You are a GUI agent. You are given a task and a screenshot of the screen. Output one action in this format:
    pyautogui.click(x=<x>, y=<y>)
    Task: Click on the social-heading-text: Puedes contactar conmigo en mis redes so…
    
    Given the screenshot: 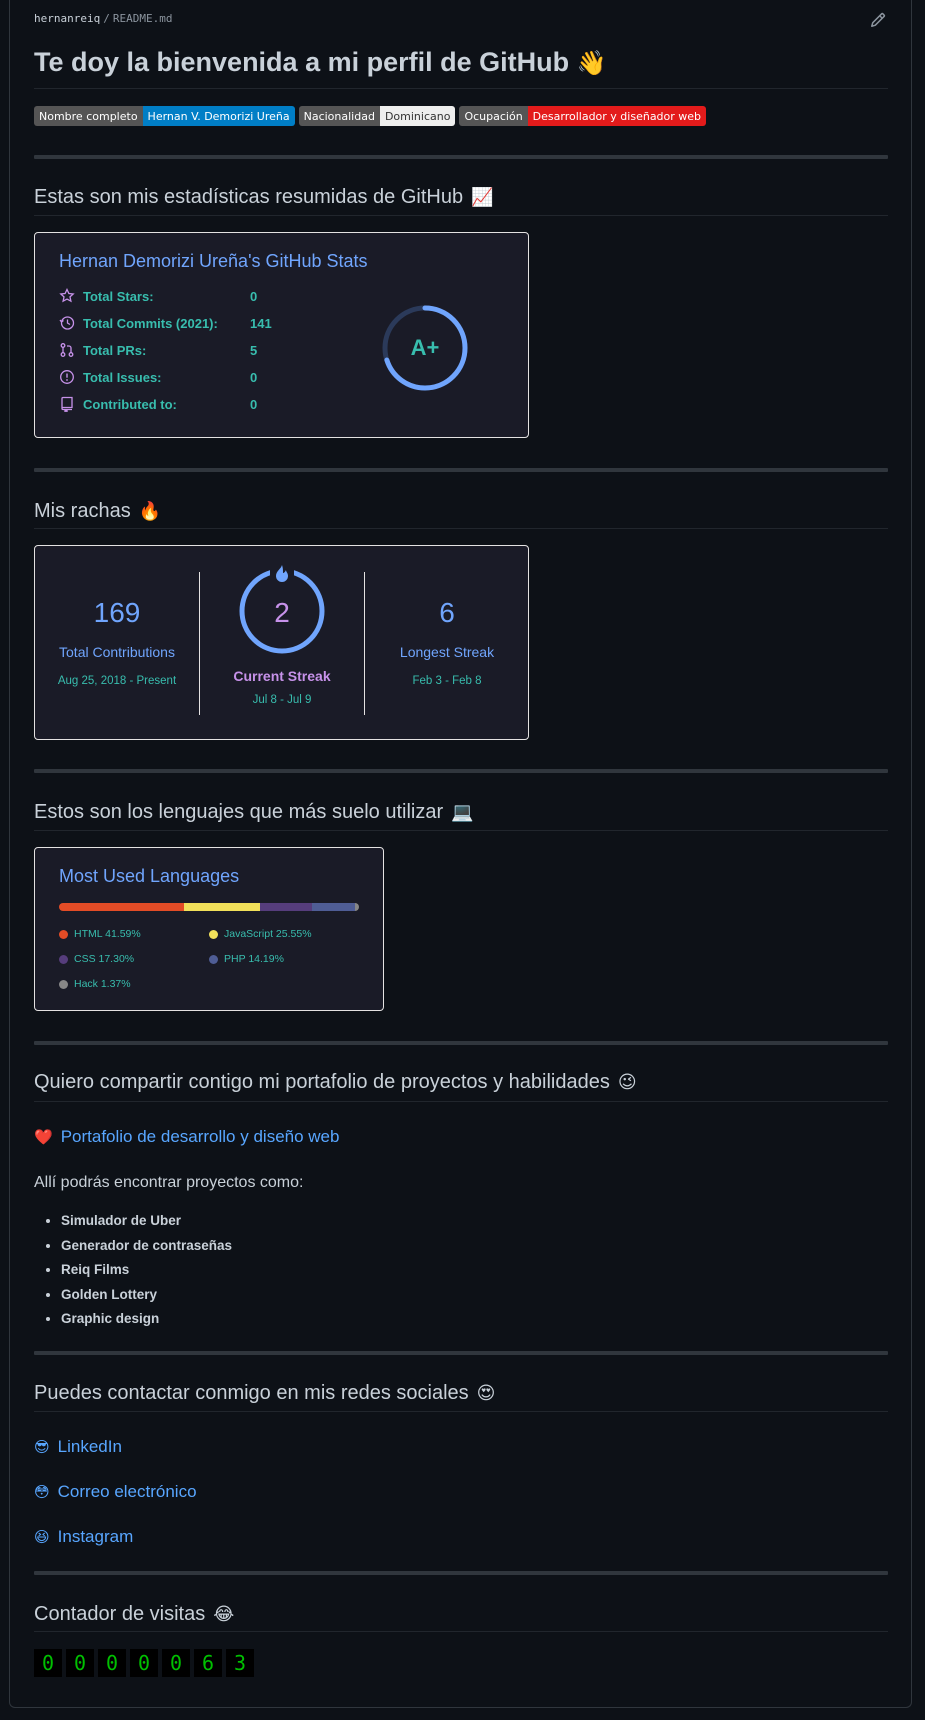 What is the action you would take?
    pyautogui.click(x=251, y=1393)
    